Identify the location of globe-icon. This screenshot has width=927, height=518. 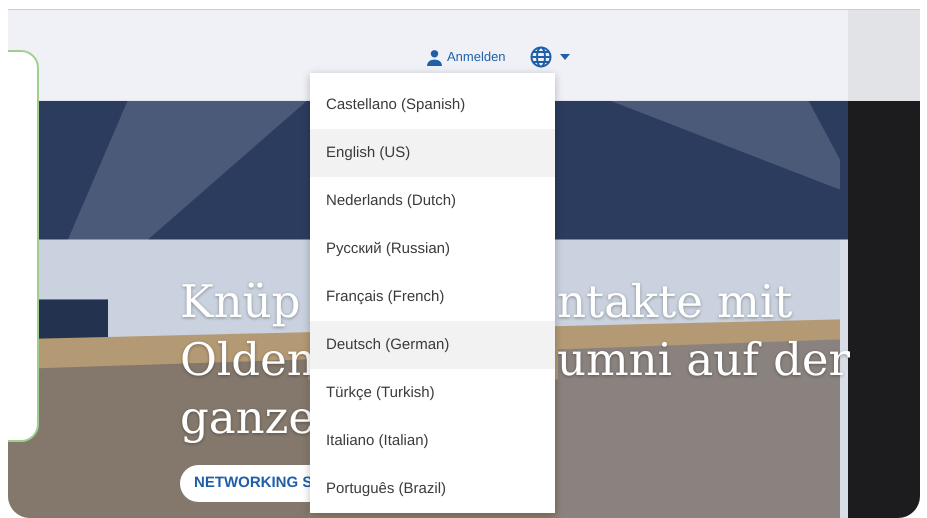
(541, 57).